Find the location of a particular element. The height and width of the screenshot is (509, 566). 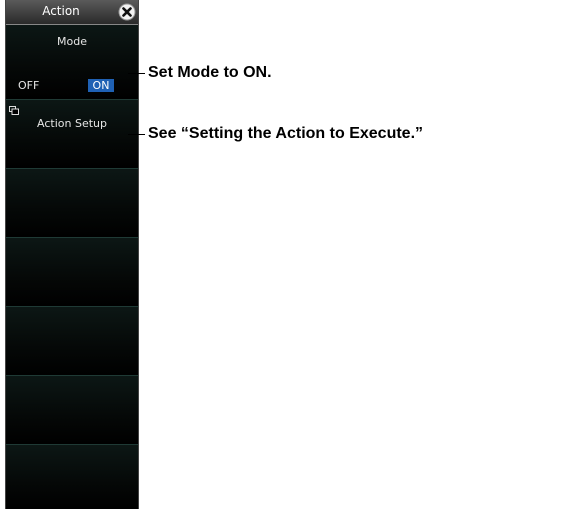

mode-label: Mode is located at coordinates (72, 41).